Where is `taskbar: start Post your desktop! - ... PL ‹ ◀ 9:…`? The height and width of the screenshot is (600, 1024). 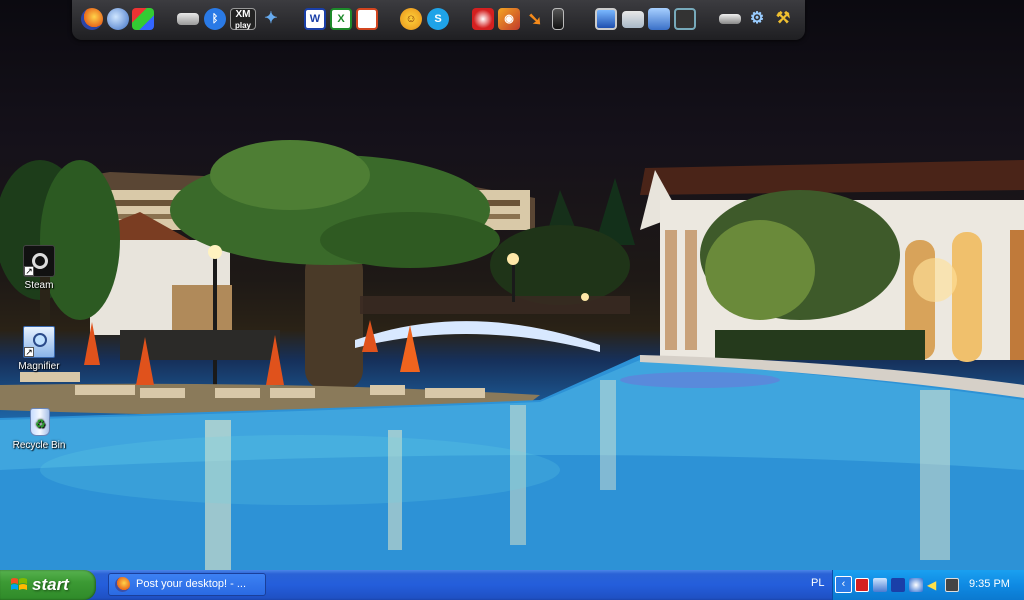
taskbar: start Post your desktop! - ... PL ‹ ◀ 9:… is located at coordinates (512, 585).